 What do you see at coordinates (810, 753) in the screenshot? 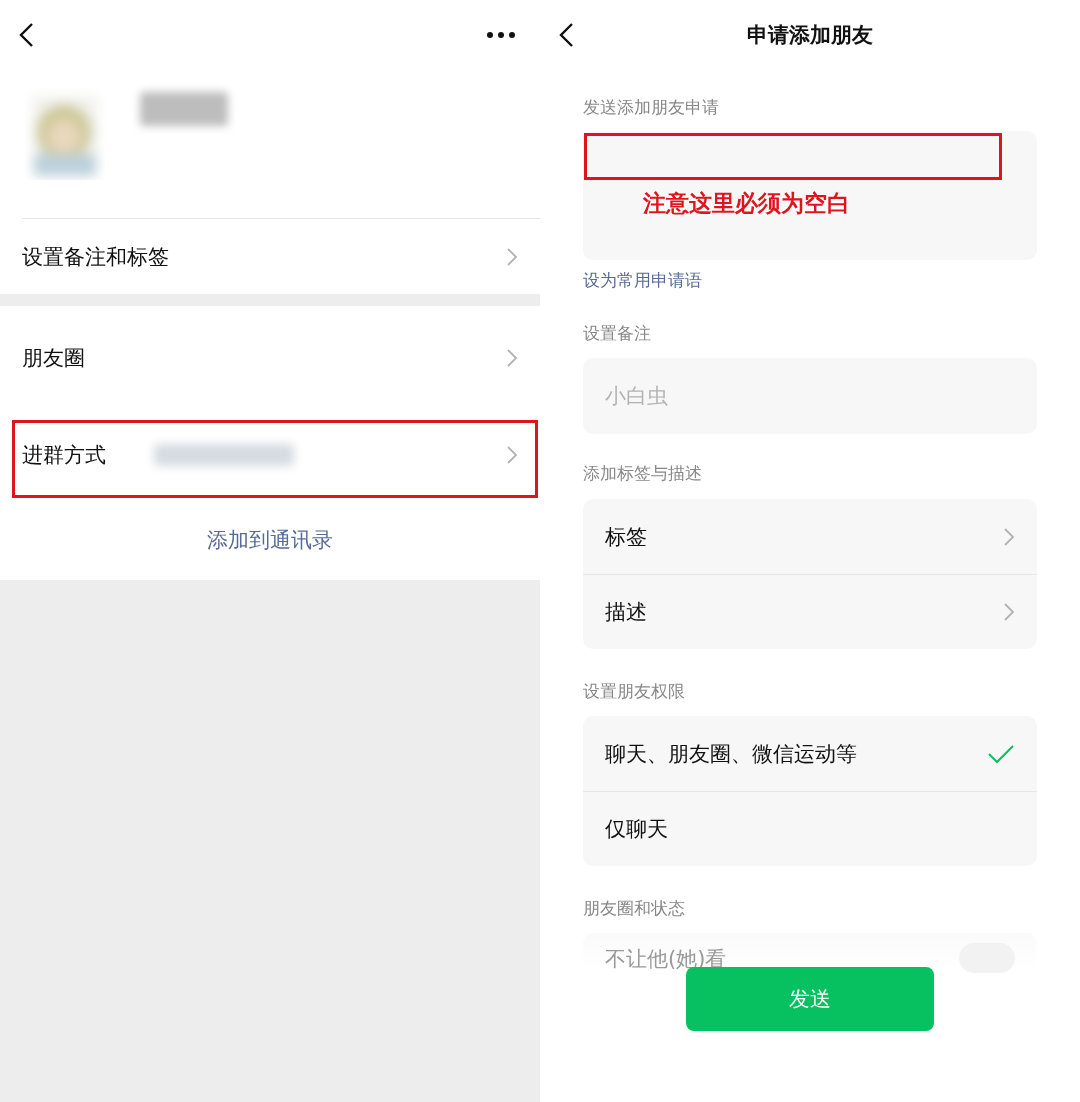
I see `option-row: 聊天、朋友圈、微信运动等` at bounding box center [810, 753].